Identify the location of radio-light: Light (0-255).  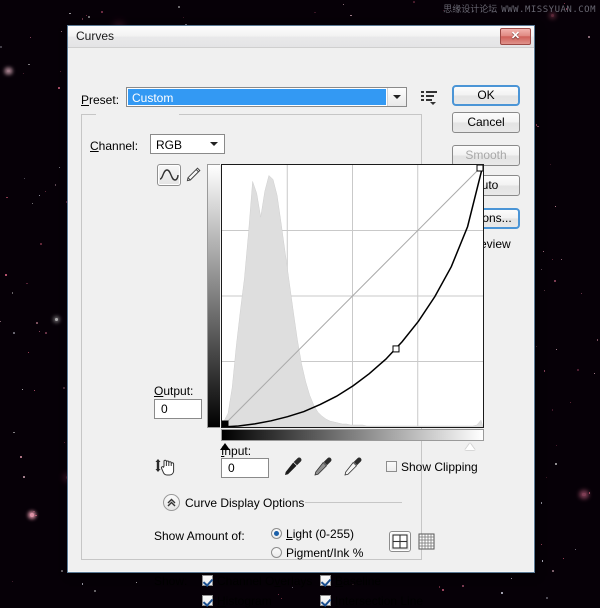
(312, 534).